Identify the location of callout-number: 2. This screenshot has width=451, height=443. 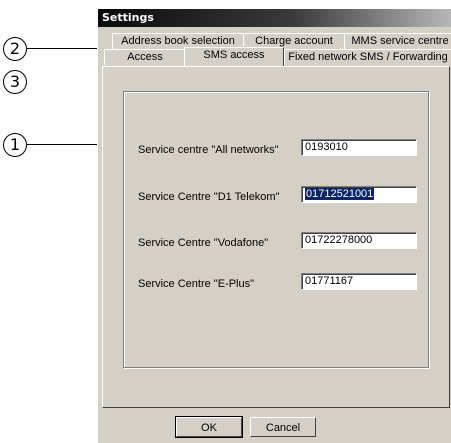
(15, 49).